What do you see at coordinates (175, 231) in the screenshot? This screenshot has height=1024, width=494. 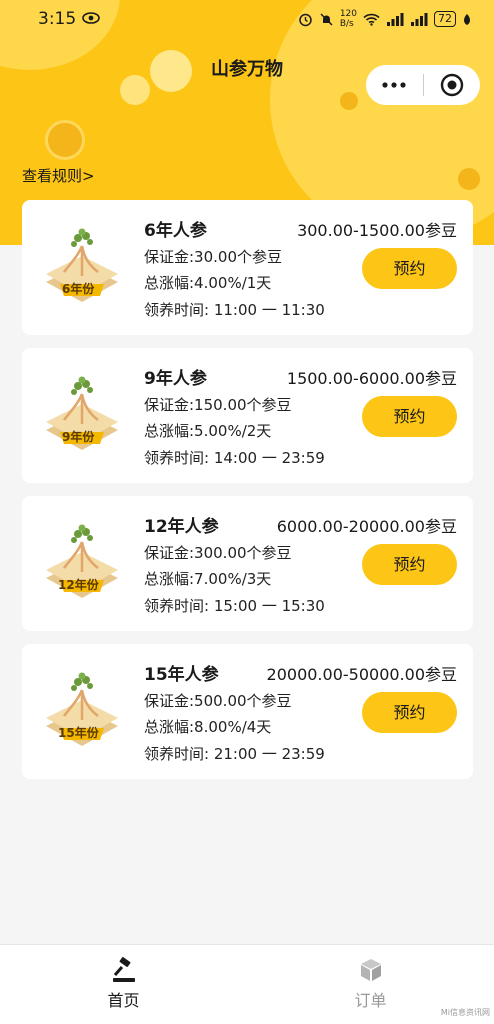 I see `product-name: 6年人参` at bounding box center [175, 231].